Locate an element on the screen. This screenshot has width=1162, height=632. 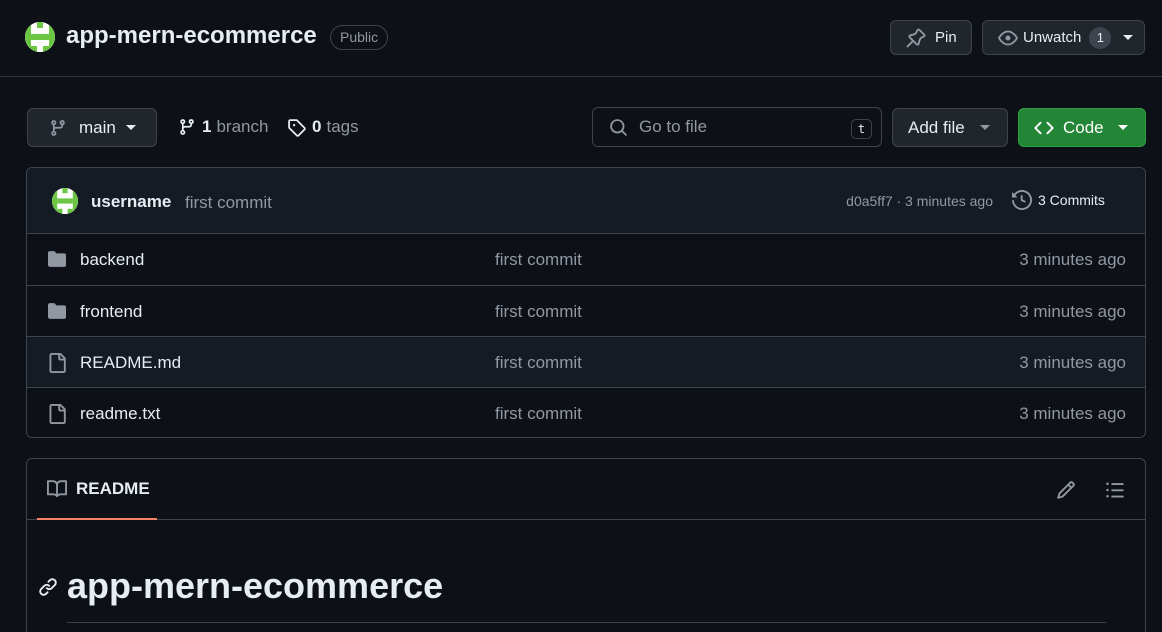
branch-selector: main is located at coordinates (92, 127).